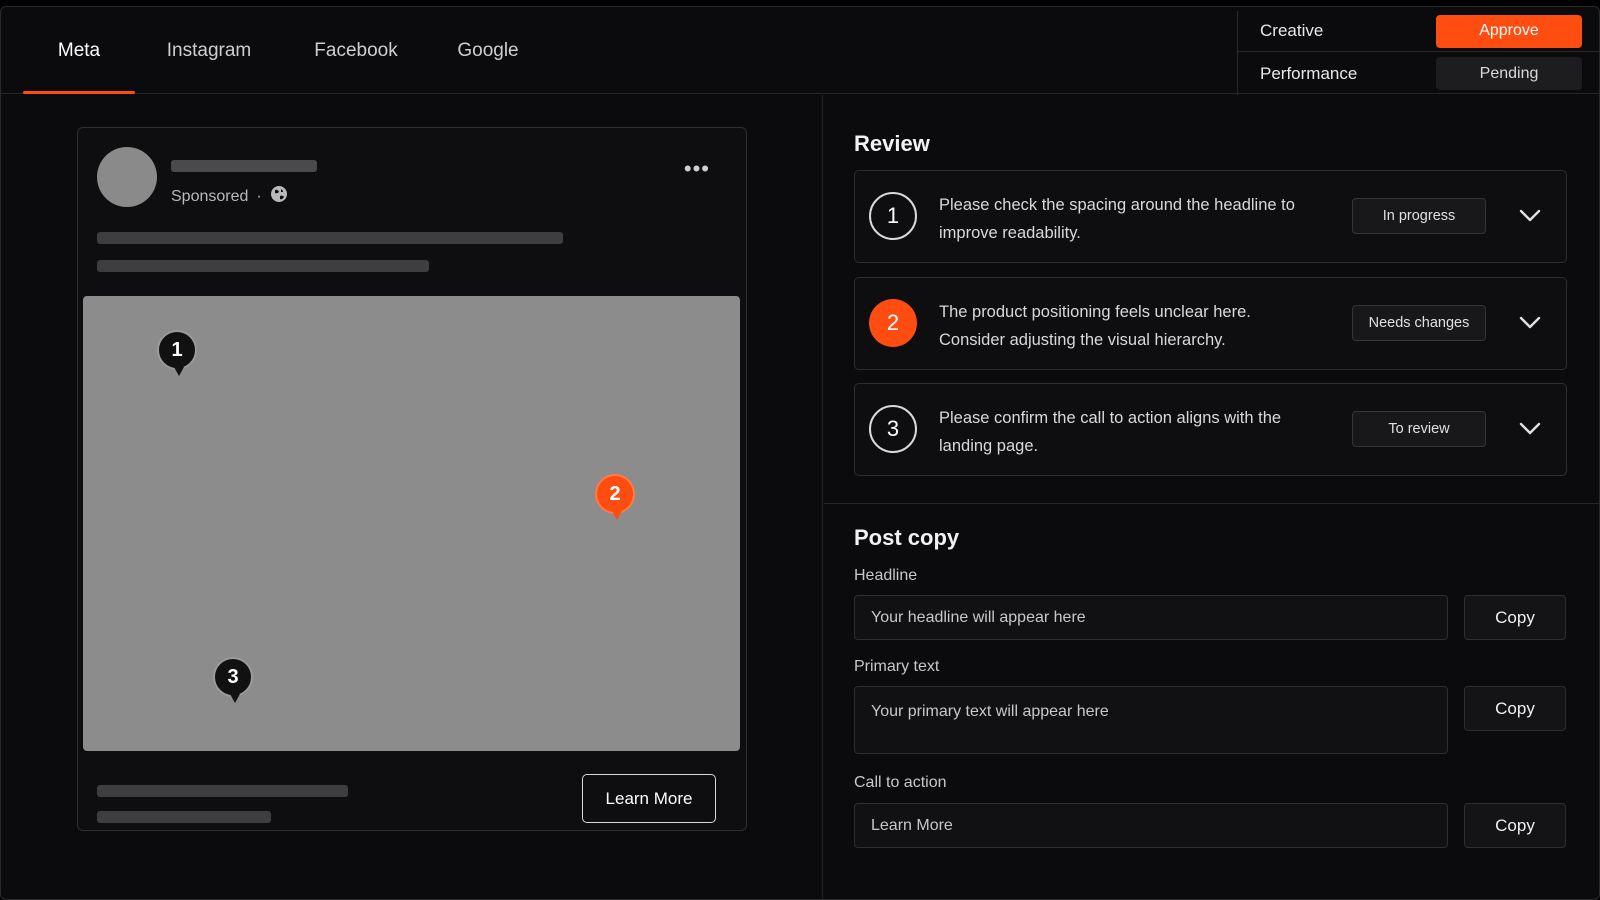 This screenshot has height=900, width=1600. Describe the element at coordinates (1515, 708) in the screenshot. I see `copy-primary-text-button: Copy` at that location.